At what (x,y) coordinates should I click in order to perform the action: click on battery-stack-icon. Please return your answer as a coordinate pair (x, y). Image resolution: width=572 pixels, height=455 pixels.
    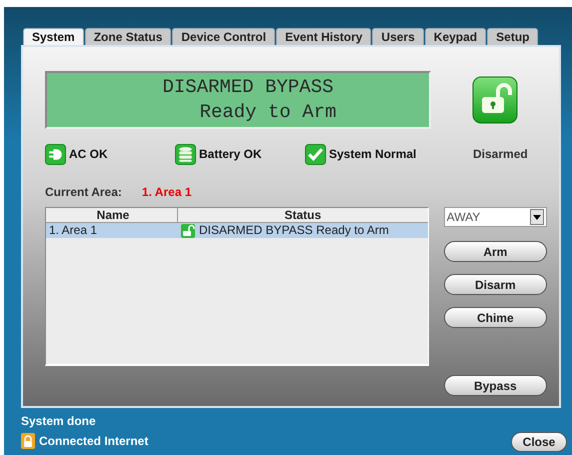
    Looking at the image, I should click on (185, 154).